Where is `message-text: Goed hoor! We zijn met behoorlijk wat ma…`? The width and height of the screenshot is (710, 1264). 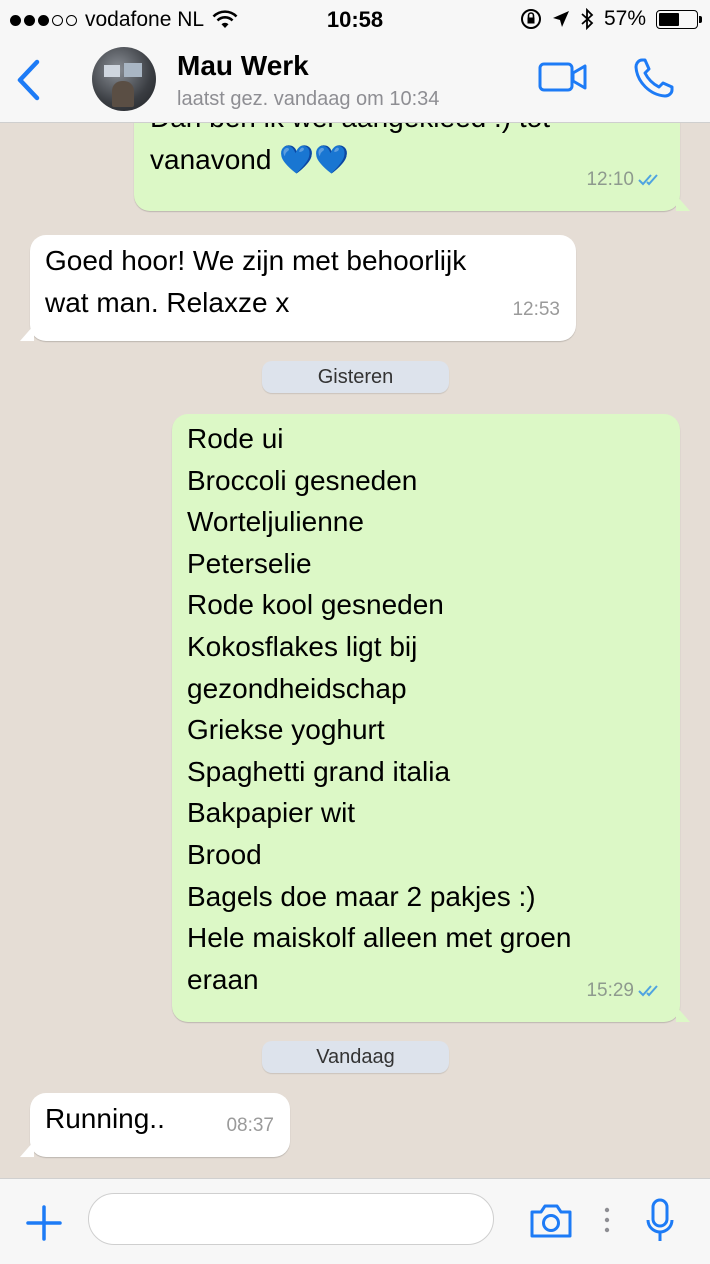 message-text: Goed hoor! We zijn met behoorlijk wat ma… is located at coordinates (256, 281).